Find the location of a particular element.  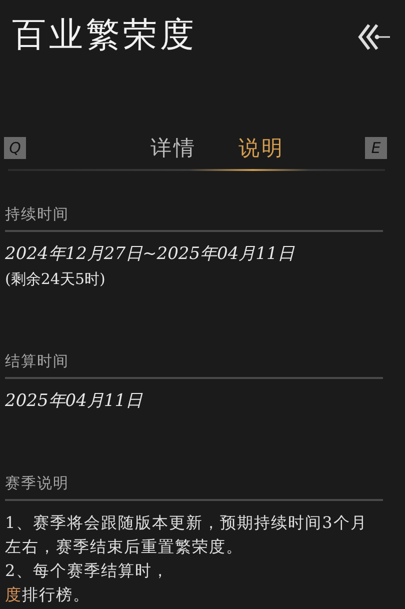

page-title: 百业繁荣度 is located at coordinates (104, 35).